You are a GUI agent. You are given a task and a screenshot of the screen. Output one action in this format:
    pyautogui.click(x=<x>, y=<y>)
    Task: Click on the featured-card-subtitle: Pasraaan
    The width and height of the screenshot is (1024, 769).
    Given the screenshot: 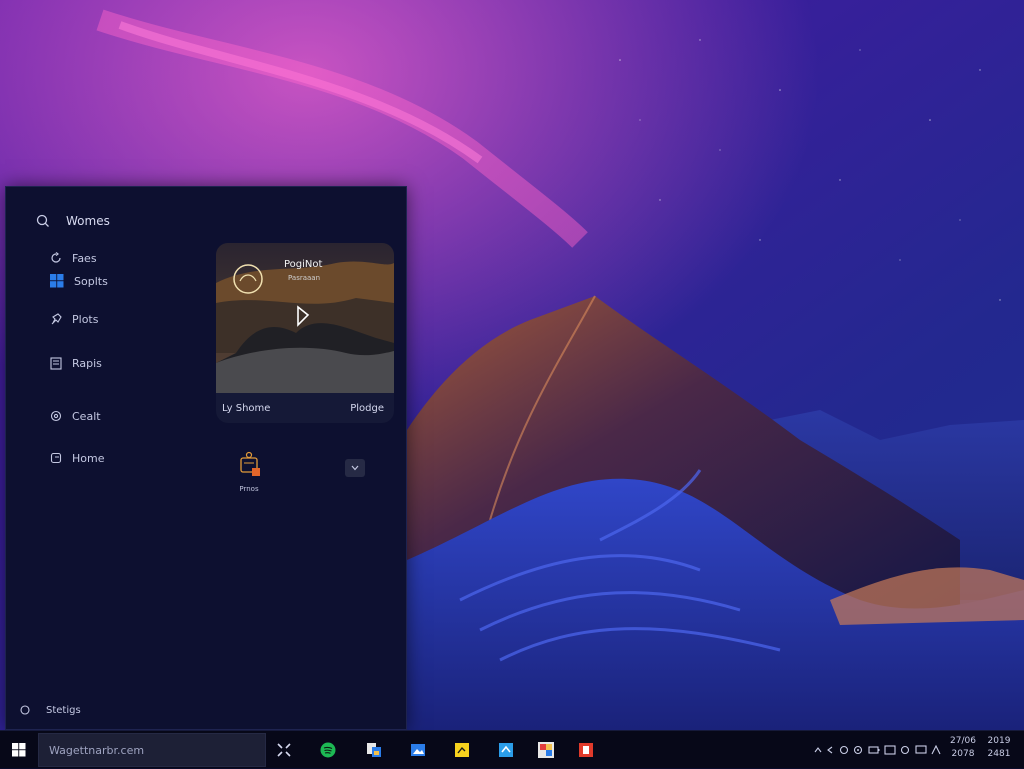 What is the action you would take?
    pyautogui.click(x=304, y=278)
    